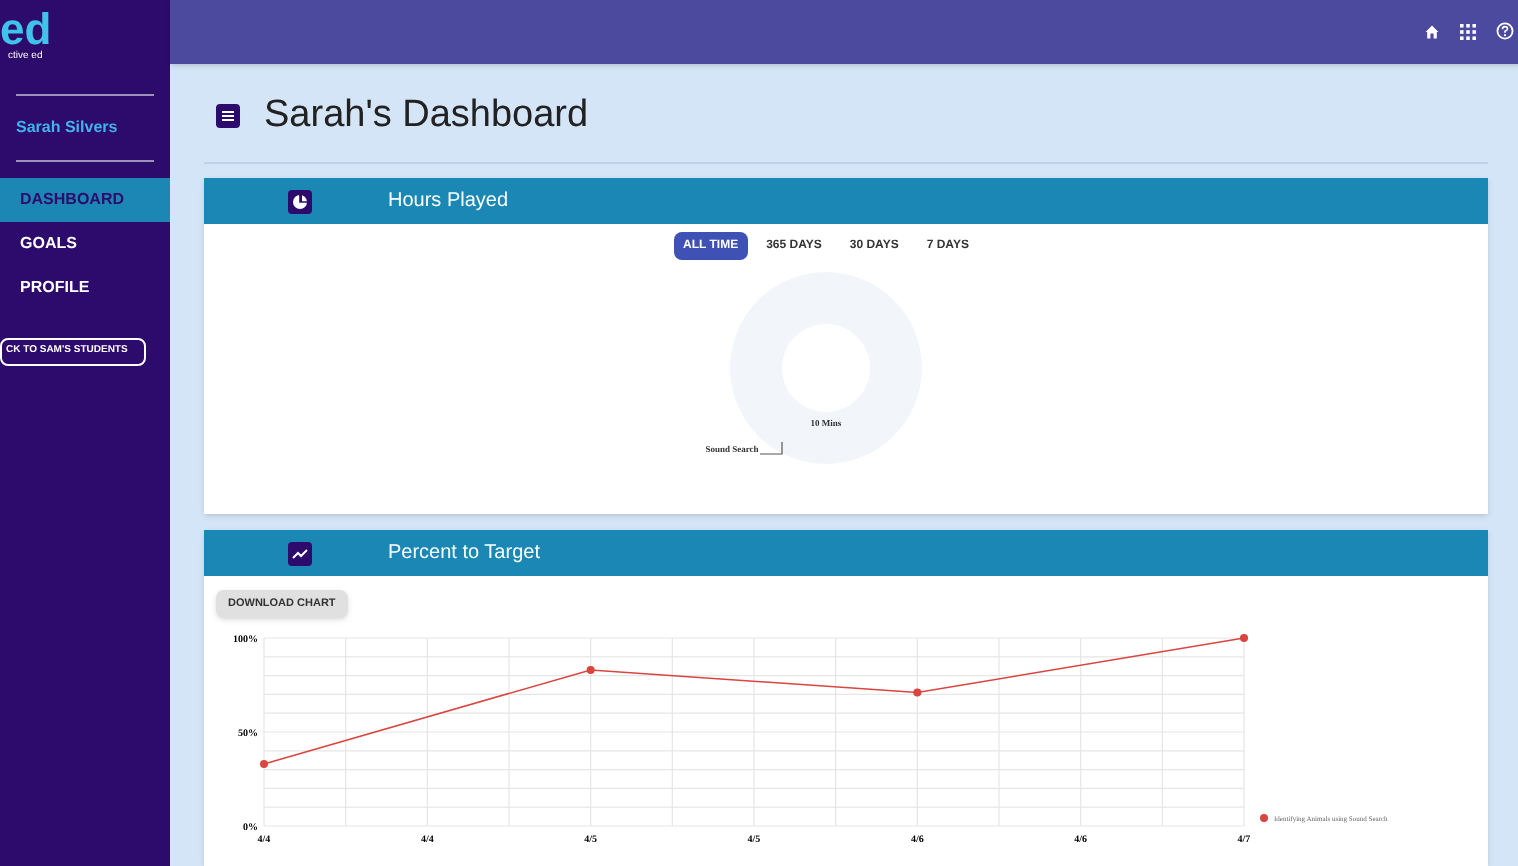  Describe the element at coordinates (1468, 31) in the screenshot. I see `apps-grid-icon` at that location.